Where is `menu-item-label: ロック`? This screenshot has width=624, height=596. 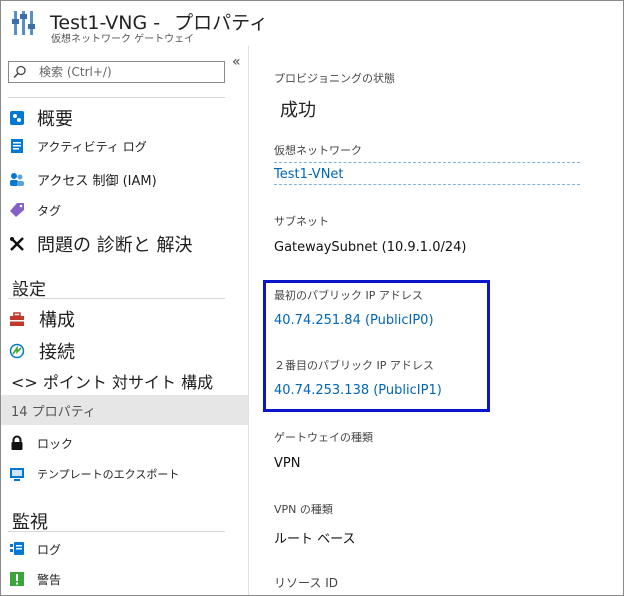 menu-item-label: ロック is located at coordinates (55, 443).